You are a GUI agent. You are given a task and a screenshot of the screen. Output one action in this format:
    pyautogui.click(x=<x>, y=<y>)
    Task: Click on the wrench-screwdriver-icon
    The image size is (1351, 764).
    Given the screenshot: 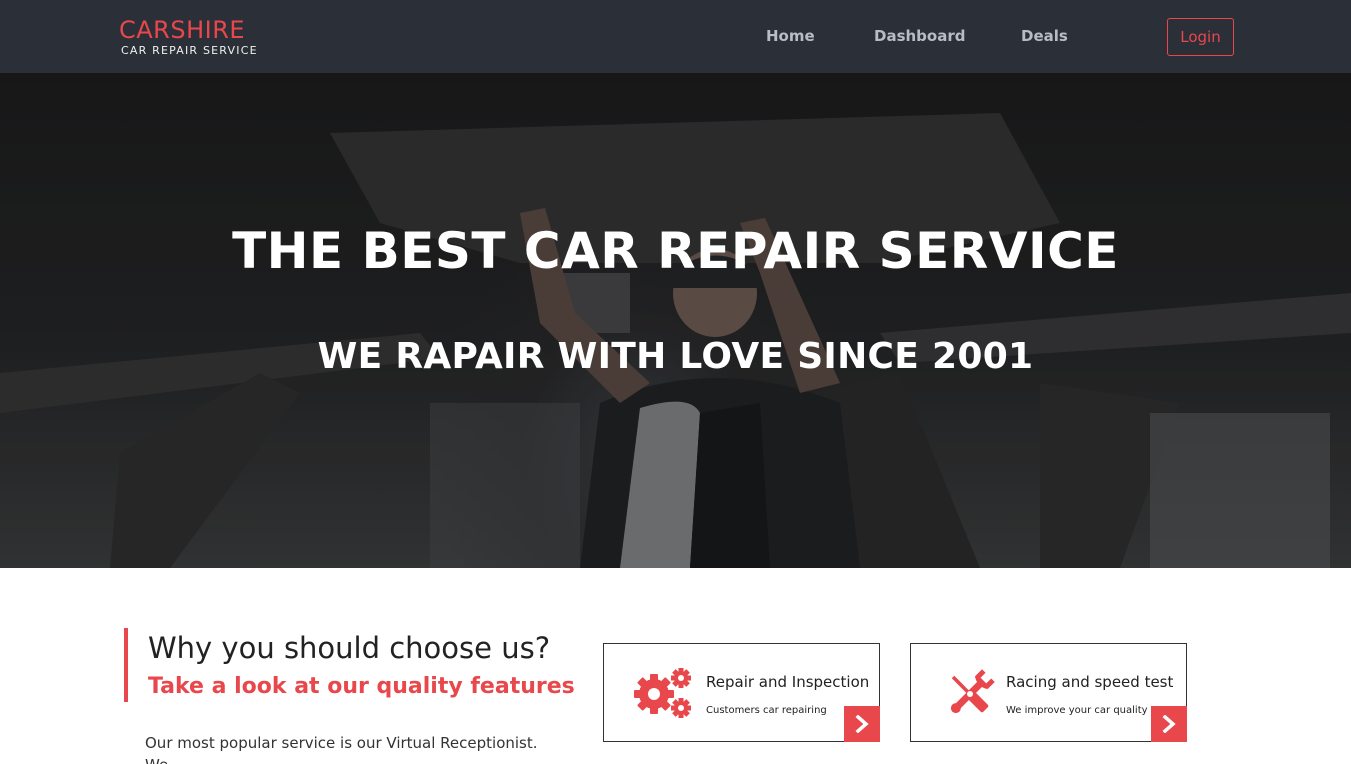 What is the action you would take?
    pyautogui.click(x=972, y=691)
    